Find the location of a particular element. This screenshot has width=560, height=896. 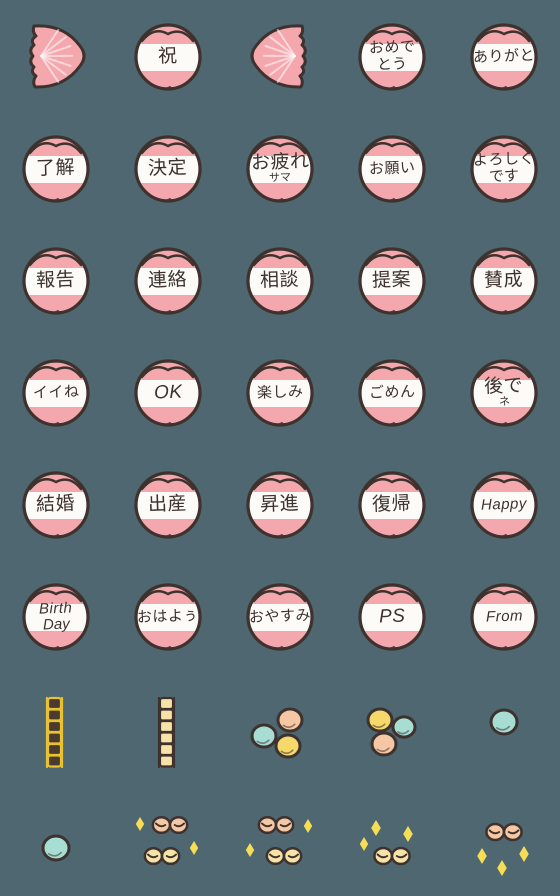

sticker-cell-21: 結婚 is located at coordinates (56, 504).